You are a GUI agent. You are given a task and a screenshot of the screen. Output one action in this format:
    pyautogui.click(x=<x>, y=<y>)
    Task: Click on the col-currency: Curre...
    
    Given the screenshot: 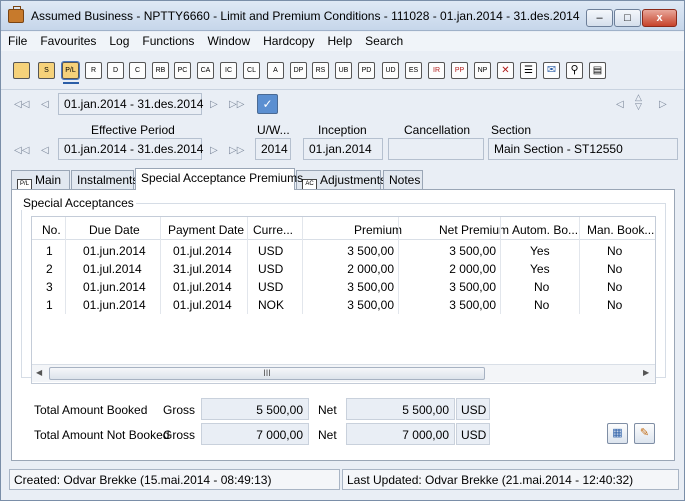 What is the action you would take?
    pyautogui.click(x=273, y=230)
    